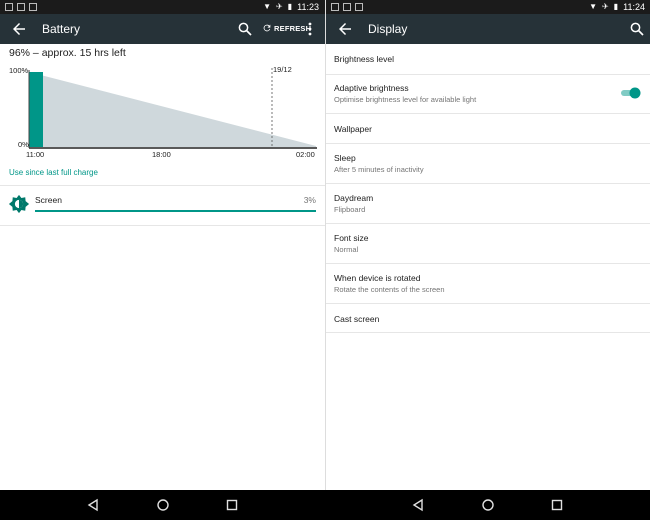 This screenshot has height=520, width=650. I want to click on setting-subtitle: Rotate the contents of the screen, so click(389, 289).